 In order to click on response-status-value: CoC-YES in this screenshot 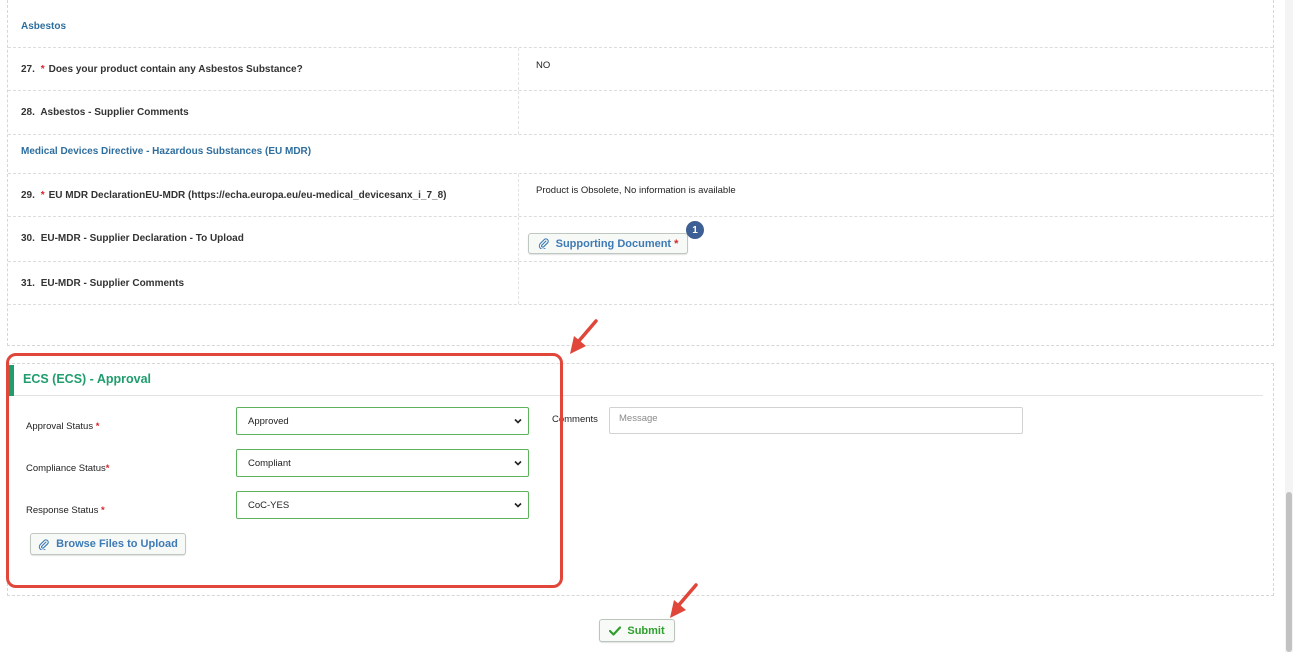, I will do `click(269, 505)`.